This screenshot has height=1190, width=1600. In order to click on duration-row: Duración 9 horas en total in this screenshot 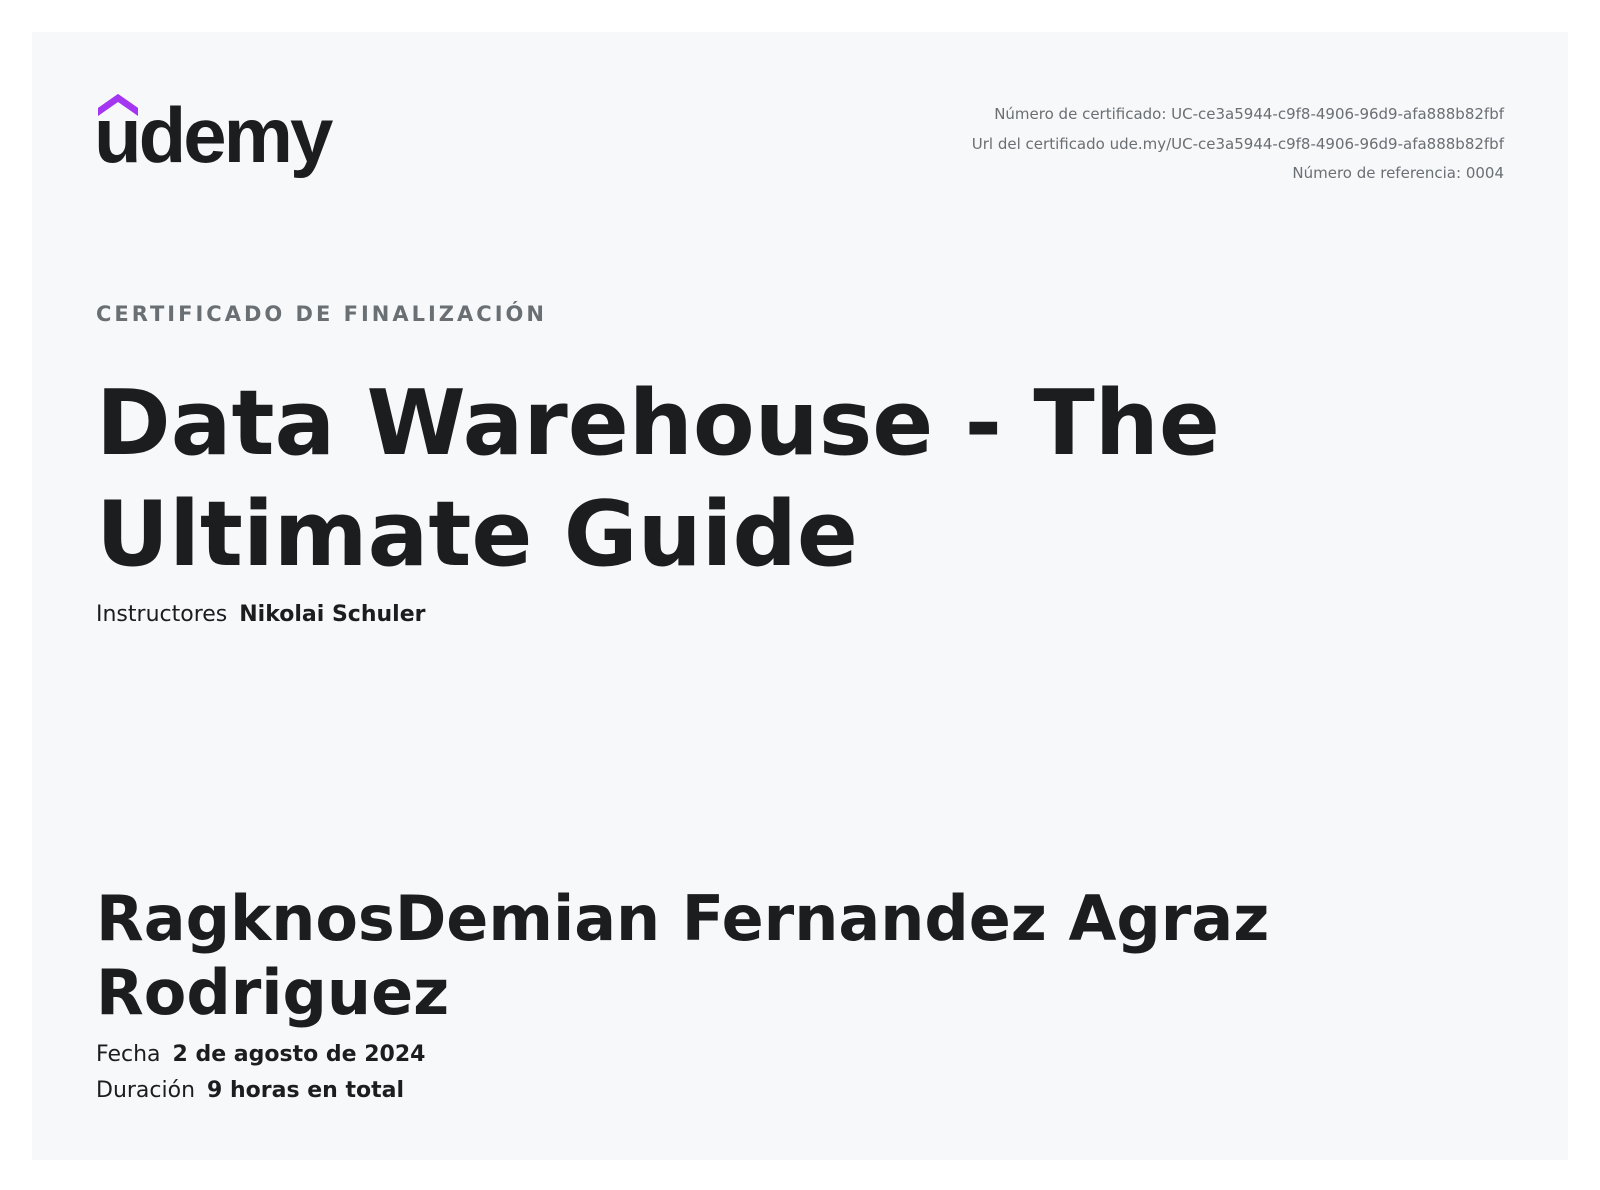, I will do `click(250, 1090)`.